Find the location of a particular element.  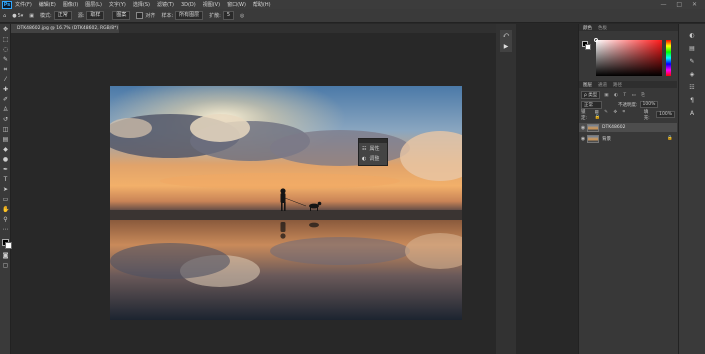

background-color-swatch is located at coordinates (8, 245).